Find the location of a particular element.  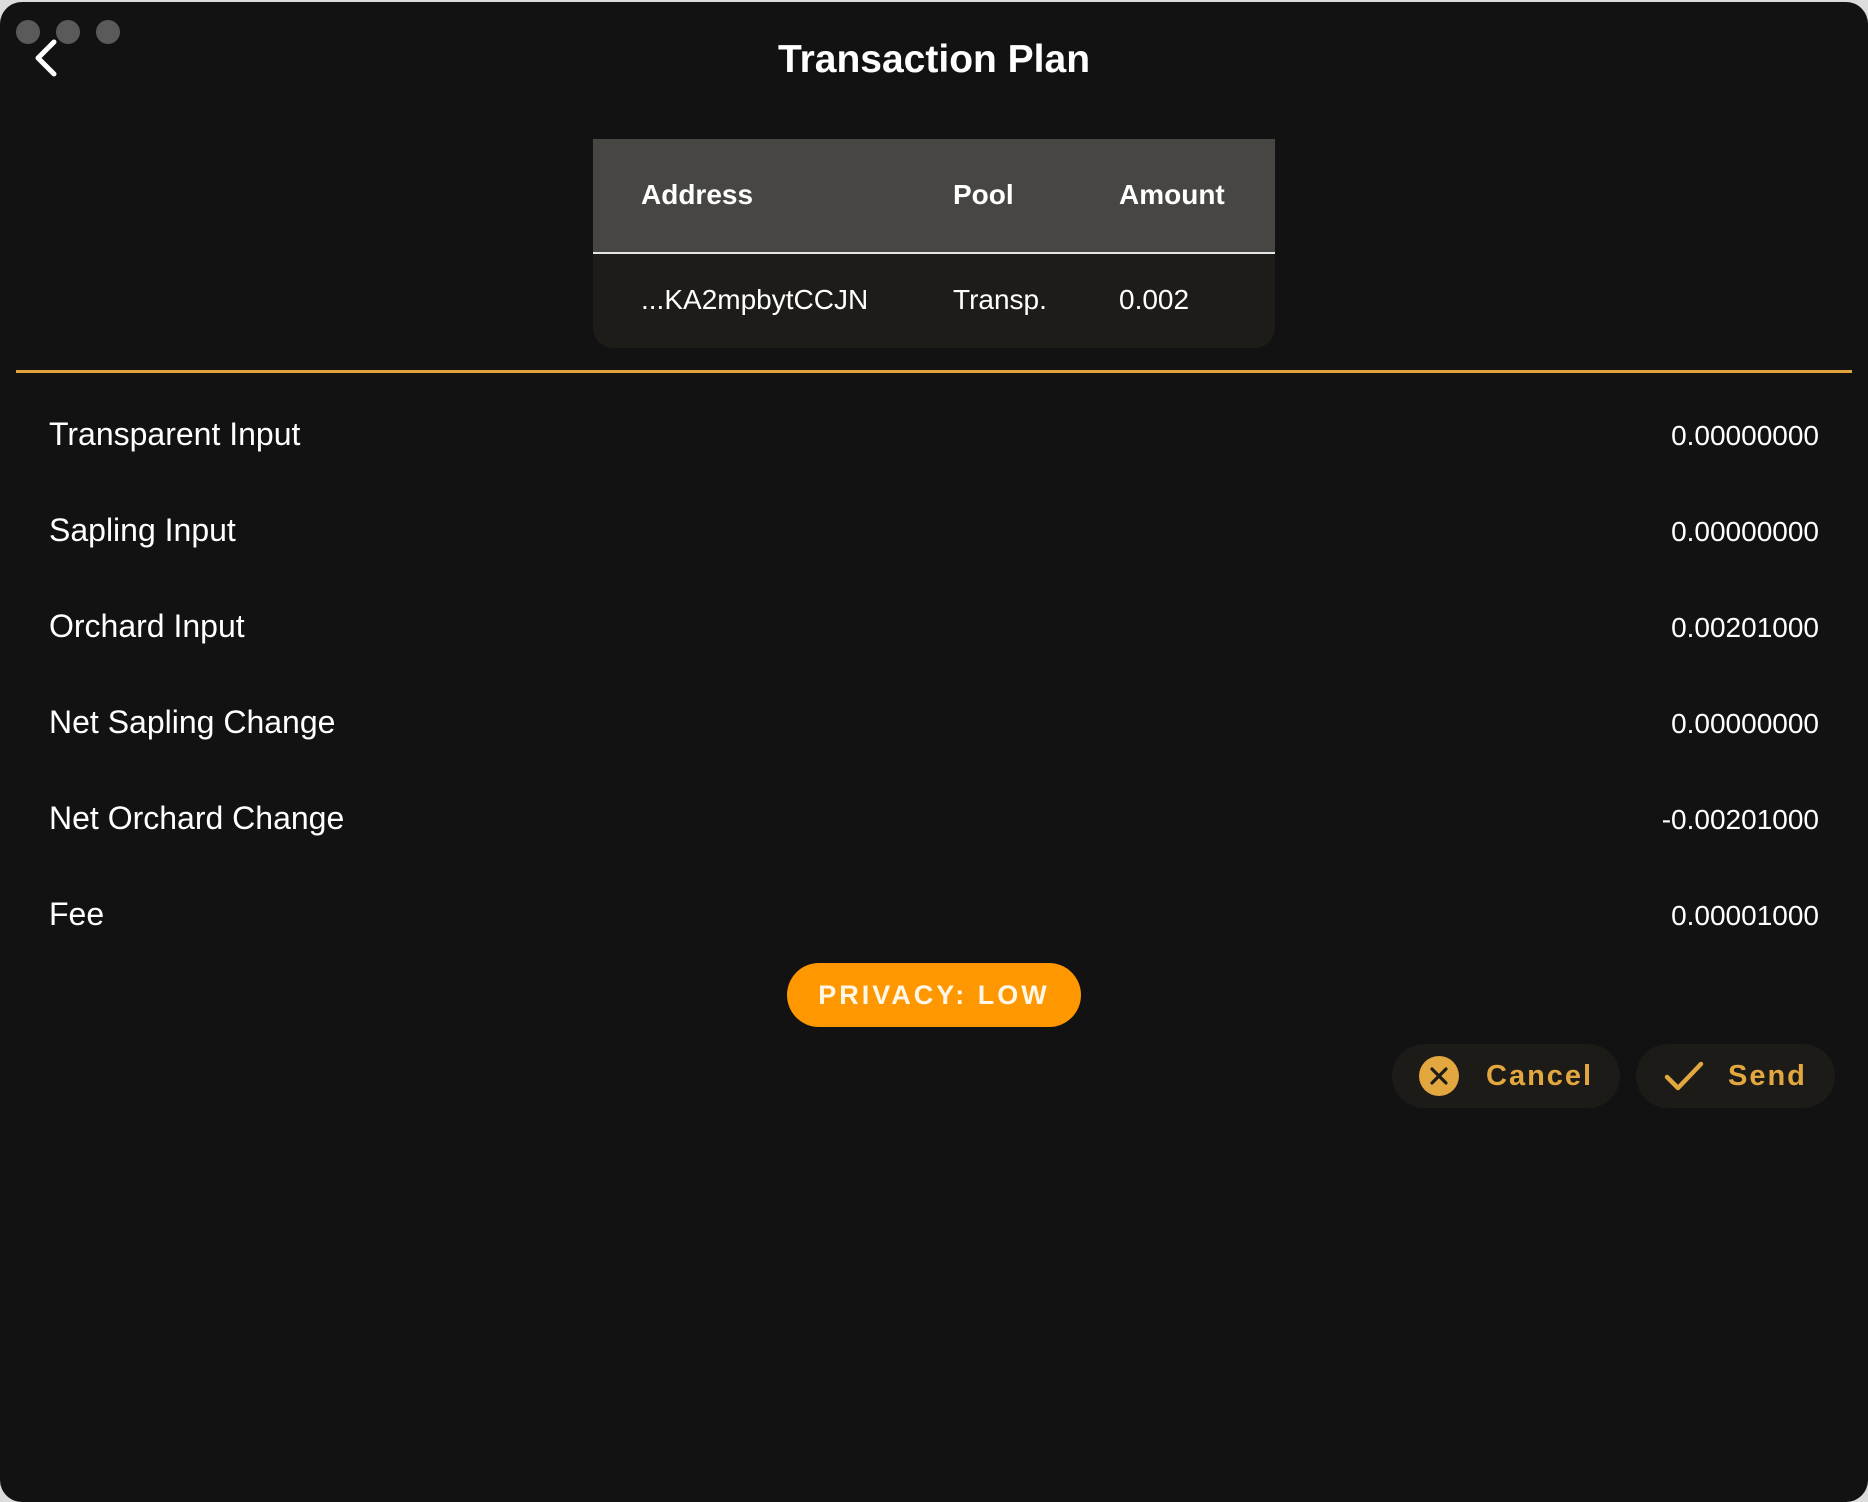

cancel-button: Cancel is located at coordinates (1506, 1076).